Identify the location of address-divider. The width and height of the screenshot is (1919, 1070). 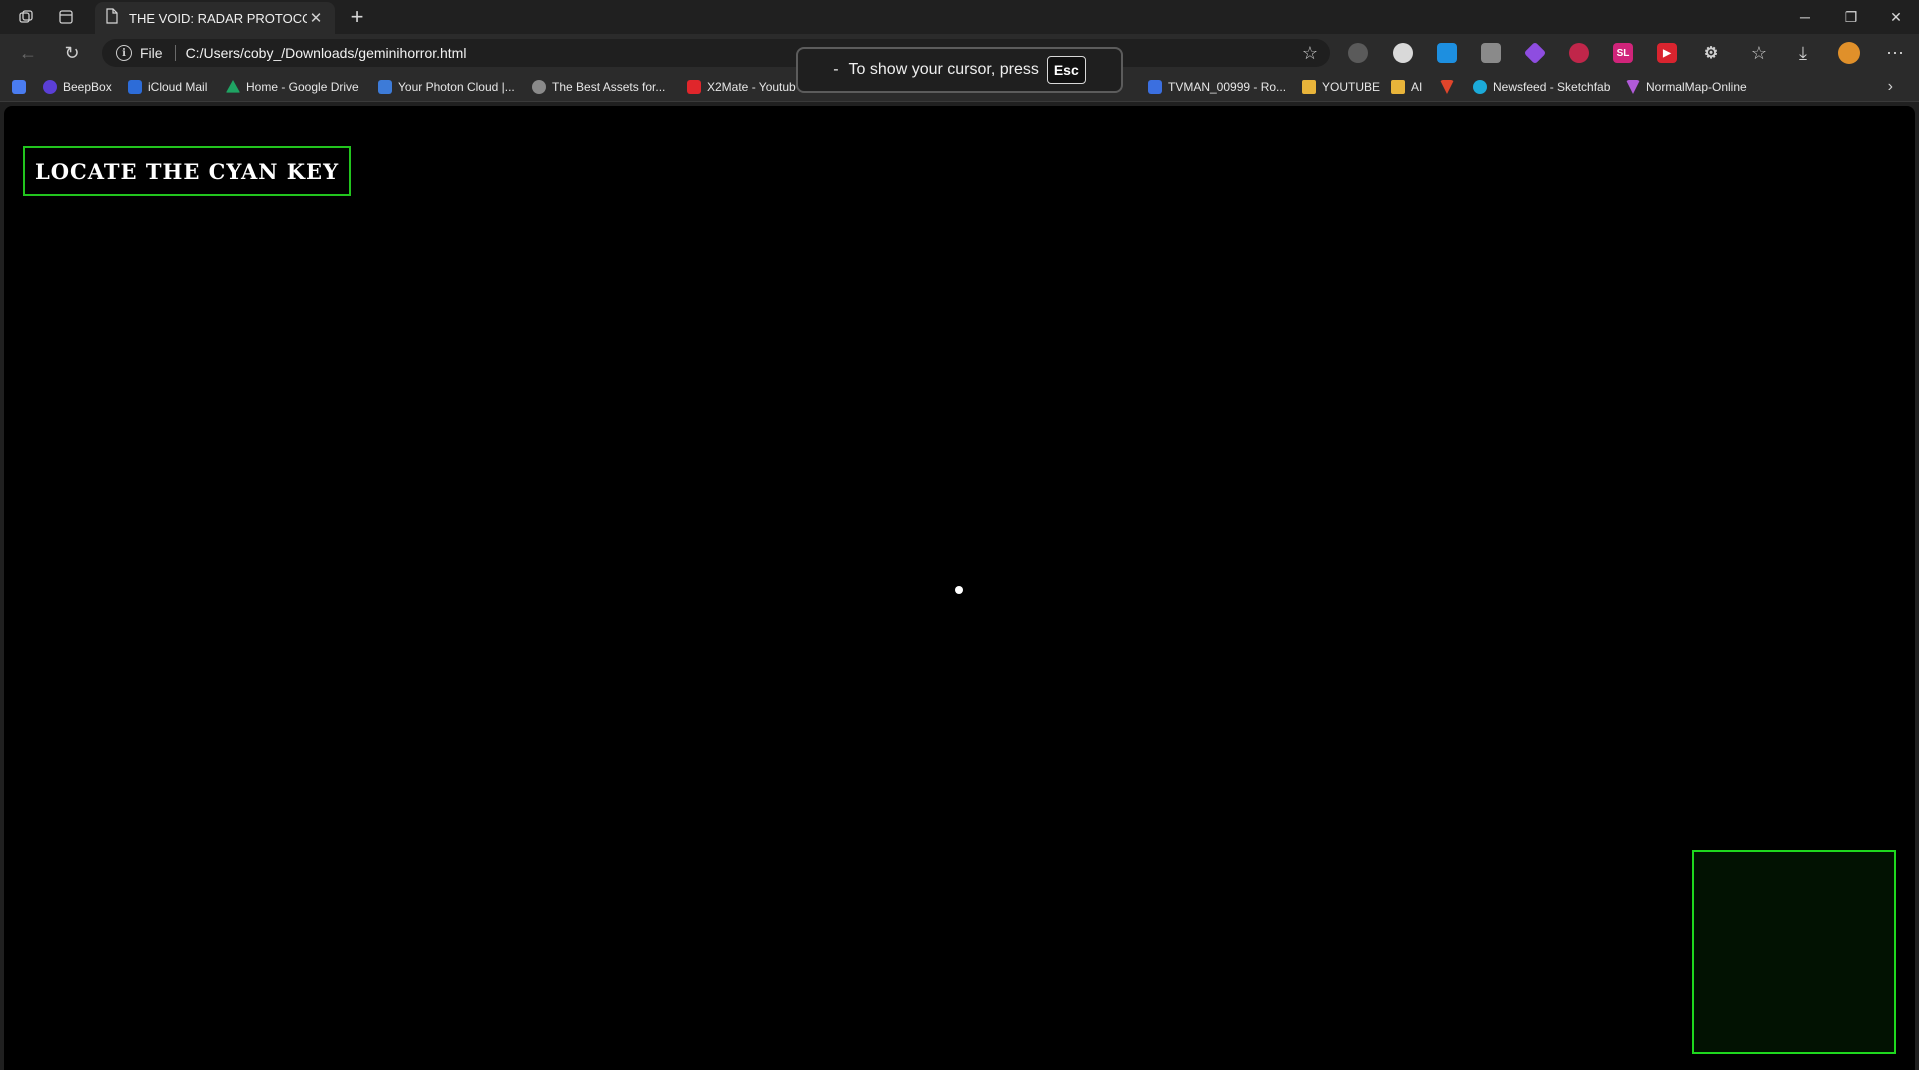
(175, 53).